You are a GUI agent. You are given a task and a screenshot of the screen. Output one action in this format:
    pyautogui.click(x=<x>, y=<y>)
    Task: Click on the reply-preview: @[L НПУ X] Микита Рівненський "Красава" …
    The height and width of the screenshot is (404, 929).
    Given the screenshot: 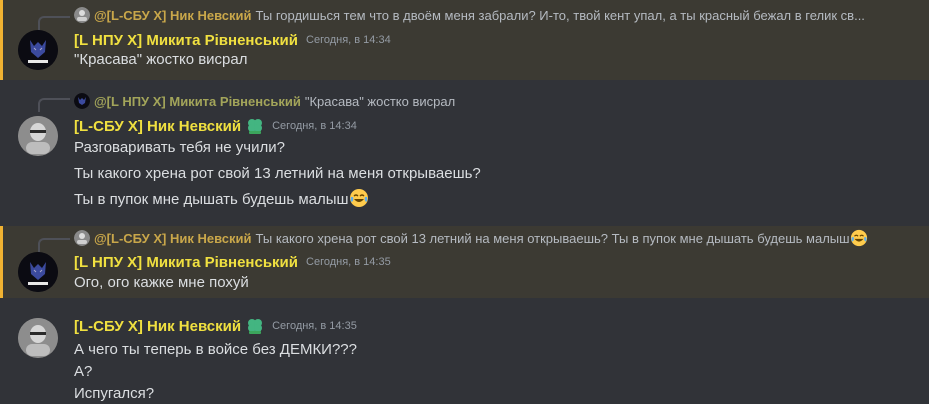 What is the action you would take?
    pyautogui.click(x=264, y=101)
    